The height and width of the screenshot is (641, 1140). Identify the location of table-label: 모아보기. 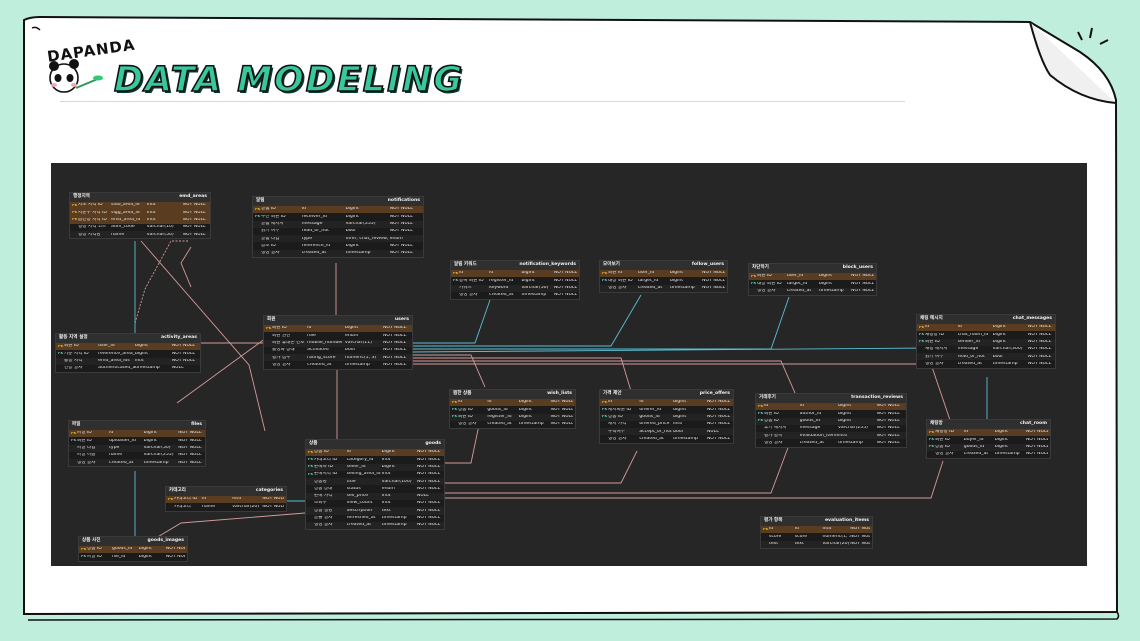
(611, 265).